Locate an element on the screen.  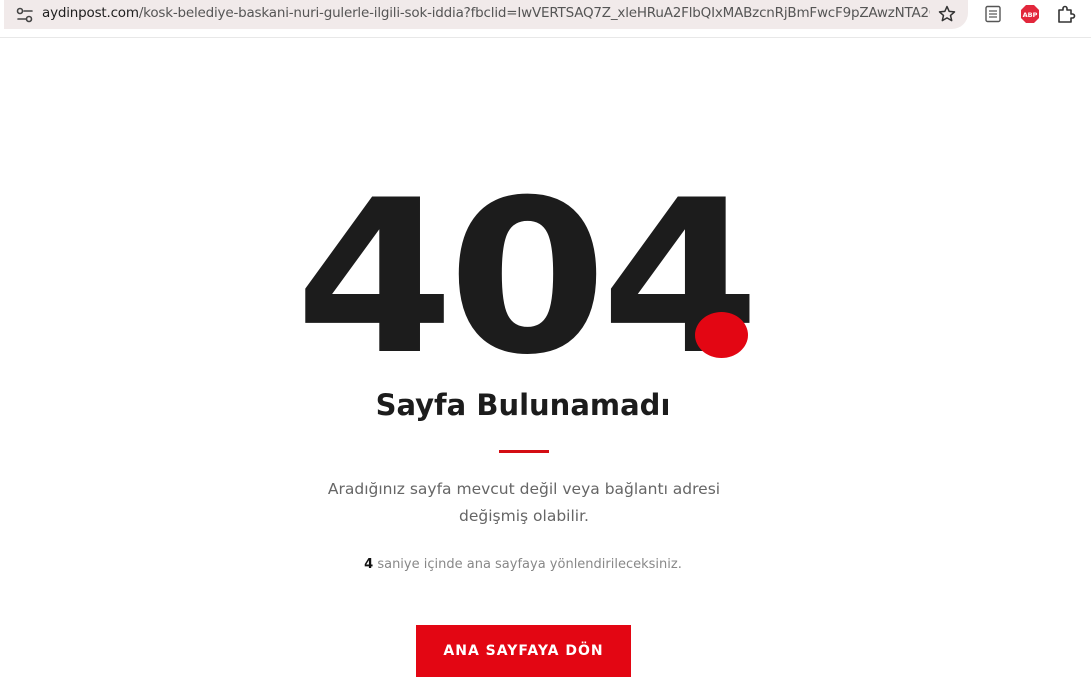
abp-label: ABP is located at coordinates (1030, 15).